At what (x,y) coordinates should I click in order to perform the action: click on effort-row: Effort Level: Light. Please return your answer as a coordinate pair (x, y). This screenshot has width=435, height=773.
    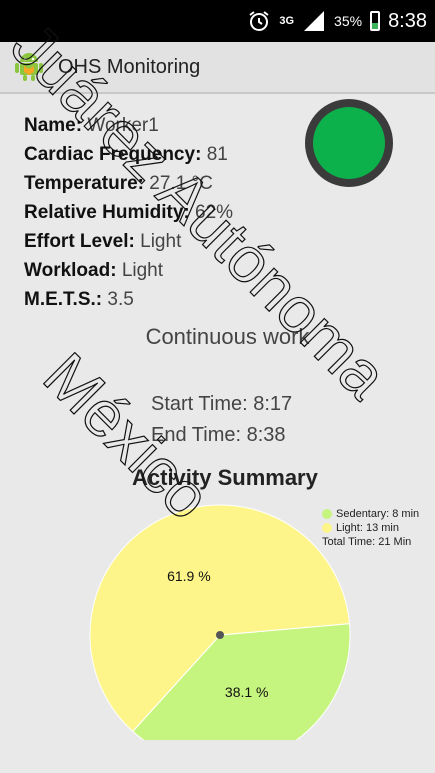
    Looking at the image, I should click on (128, 241).